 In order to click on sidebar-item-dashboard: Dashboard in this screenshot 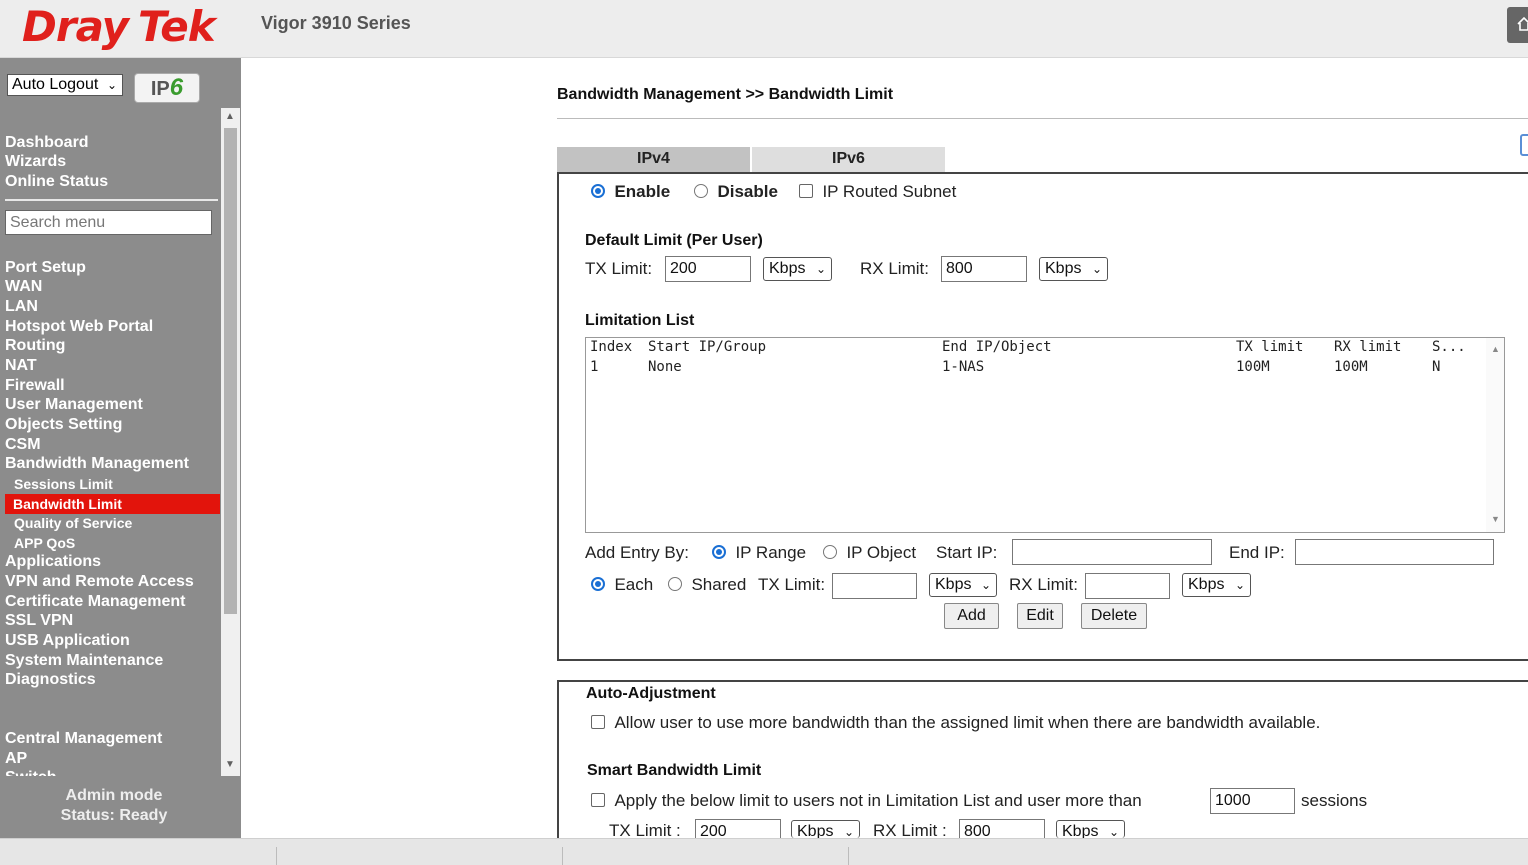, I will do `click(47, 143)`.